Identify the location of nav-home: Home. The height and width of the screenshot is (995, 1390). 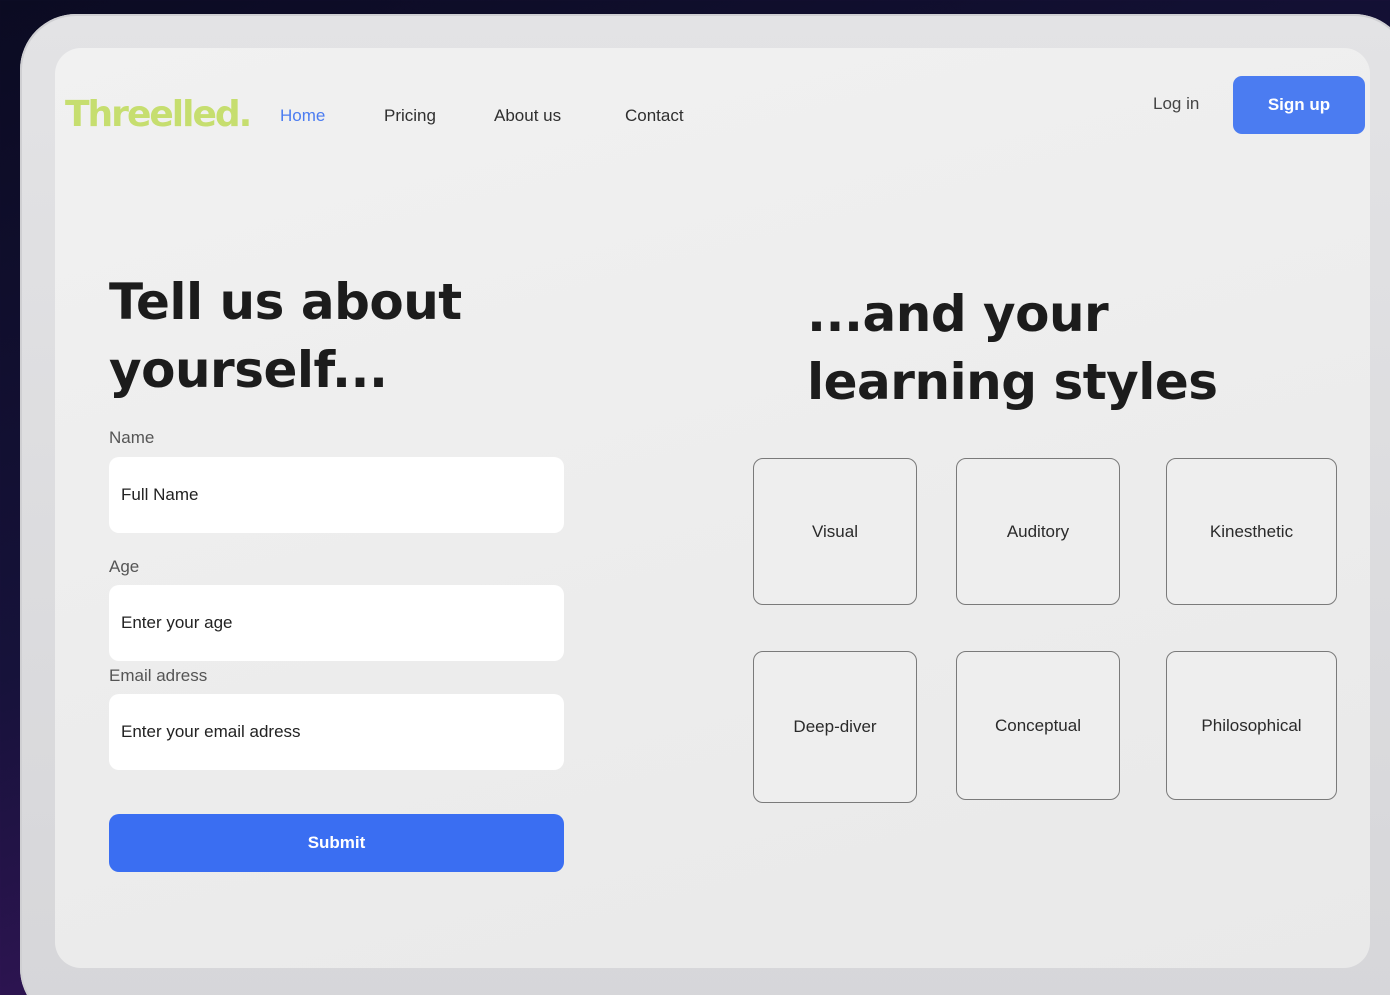
(302, 116).